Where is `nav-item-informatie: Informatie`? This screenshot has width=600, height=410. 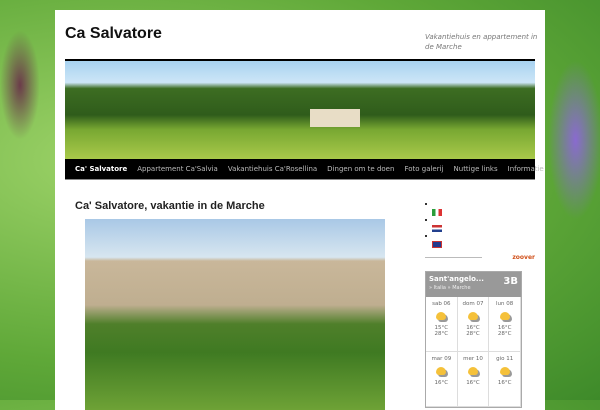 nav-item-informatie: Informatie is located at coordinates (526, 169).